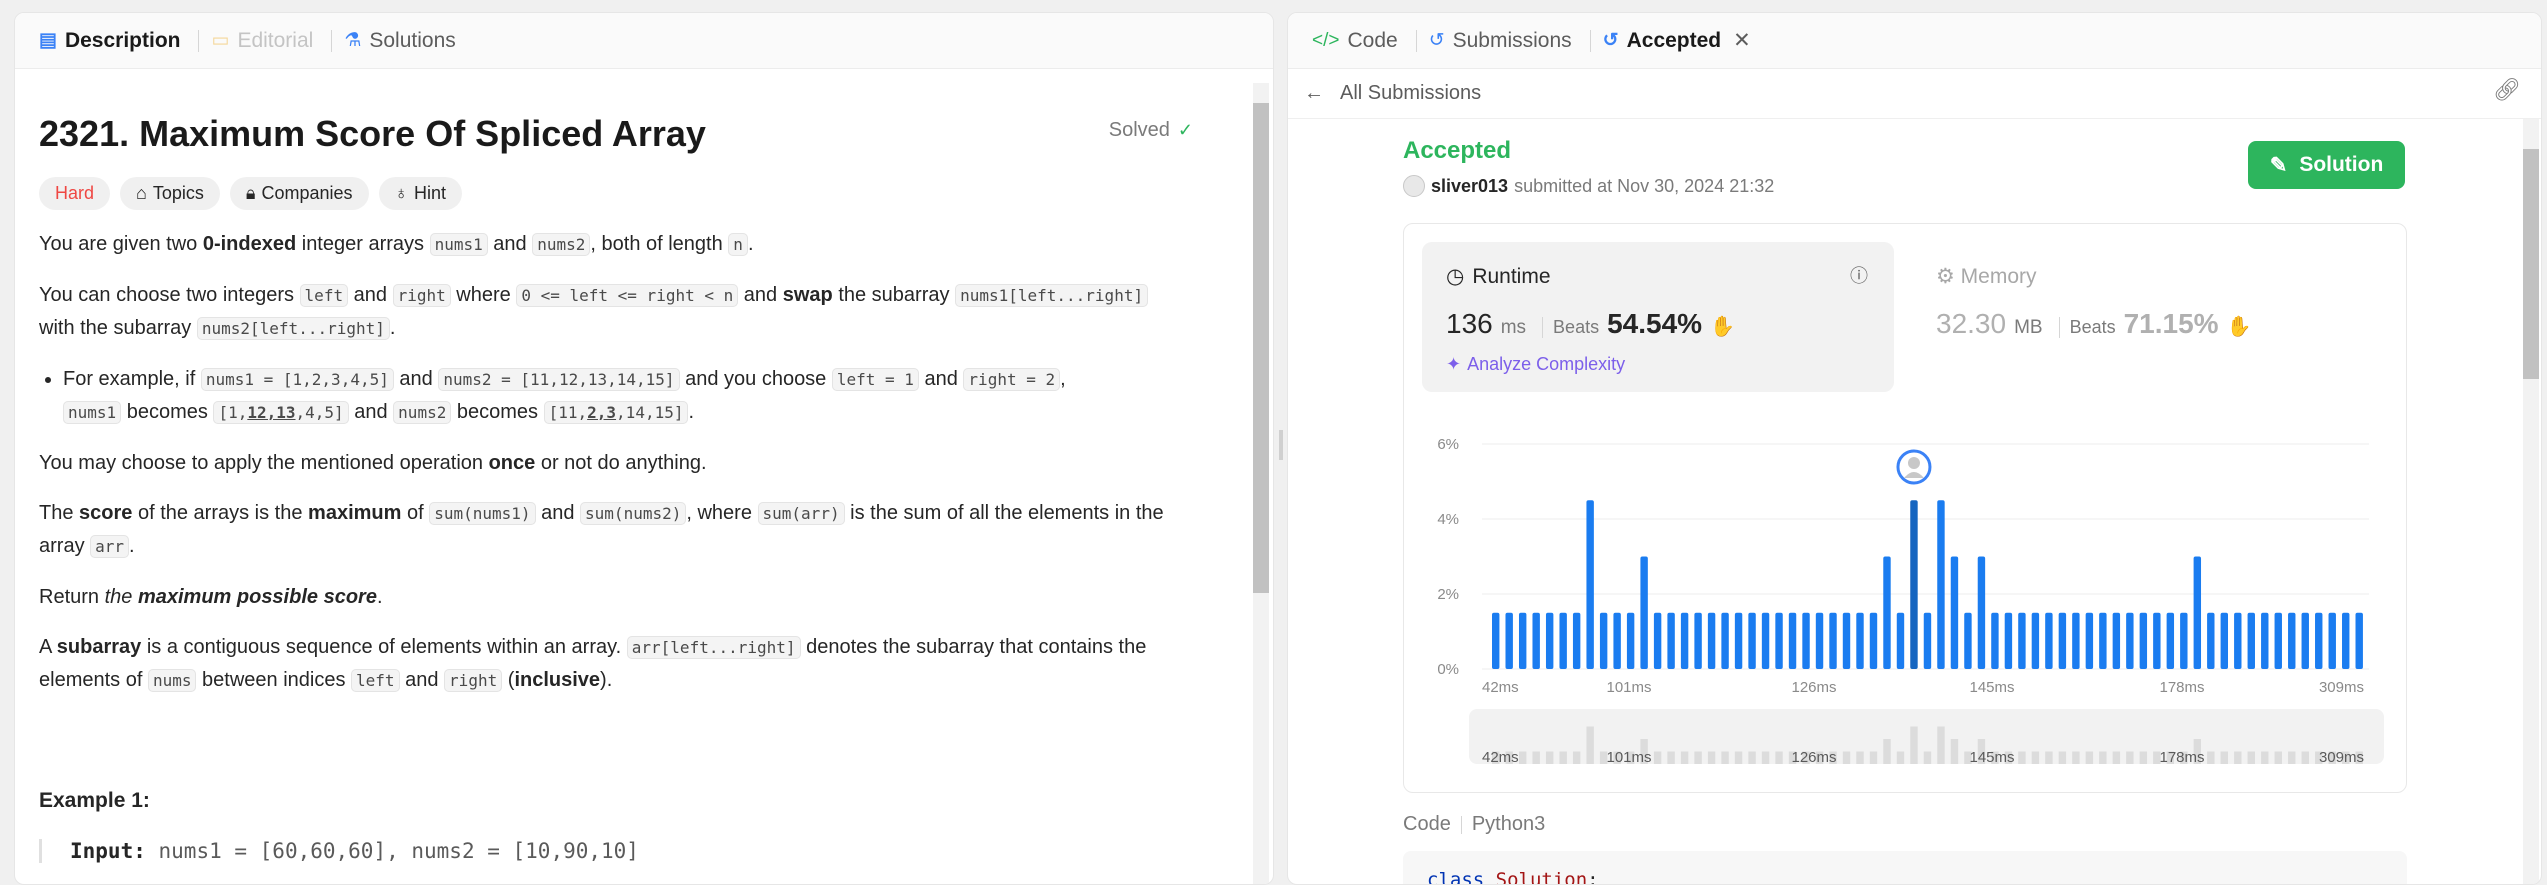 This screenshot has height=885, width=2547. I want to click on submission-scrollbar, so click(2531, 501).